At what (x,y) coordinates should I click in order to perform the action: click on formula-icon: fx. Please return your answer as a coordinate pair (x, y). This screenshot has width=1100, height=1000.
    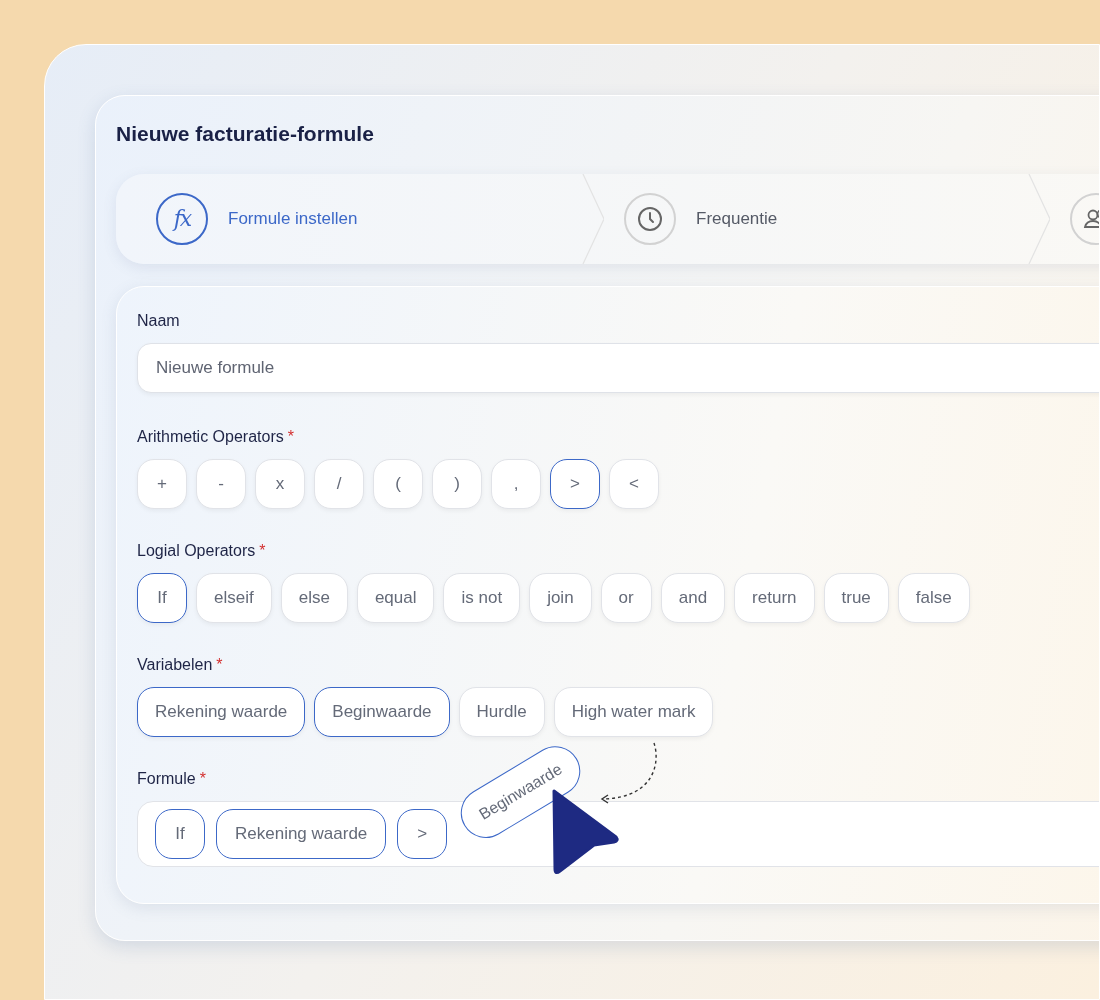
    Looking at the image, I should click on (182, 218).